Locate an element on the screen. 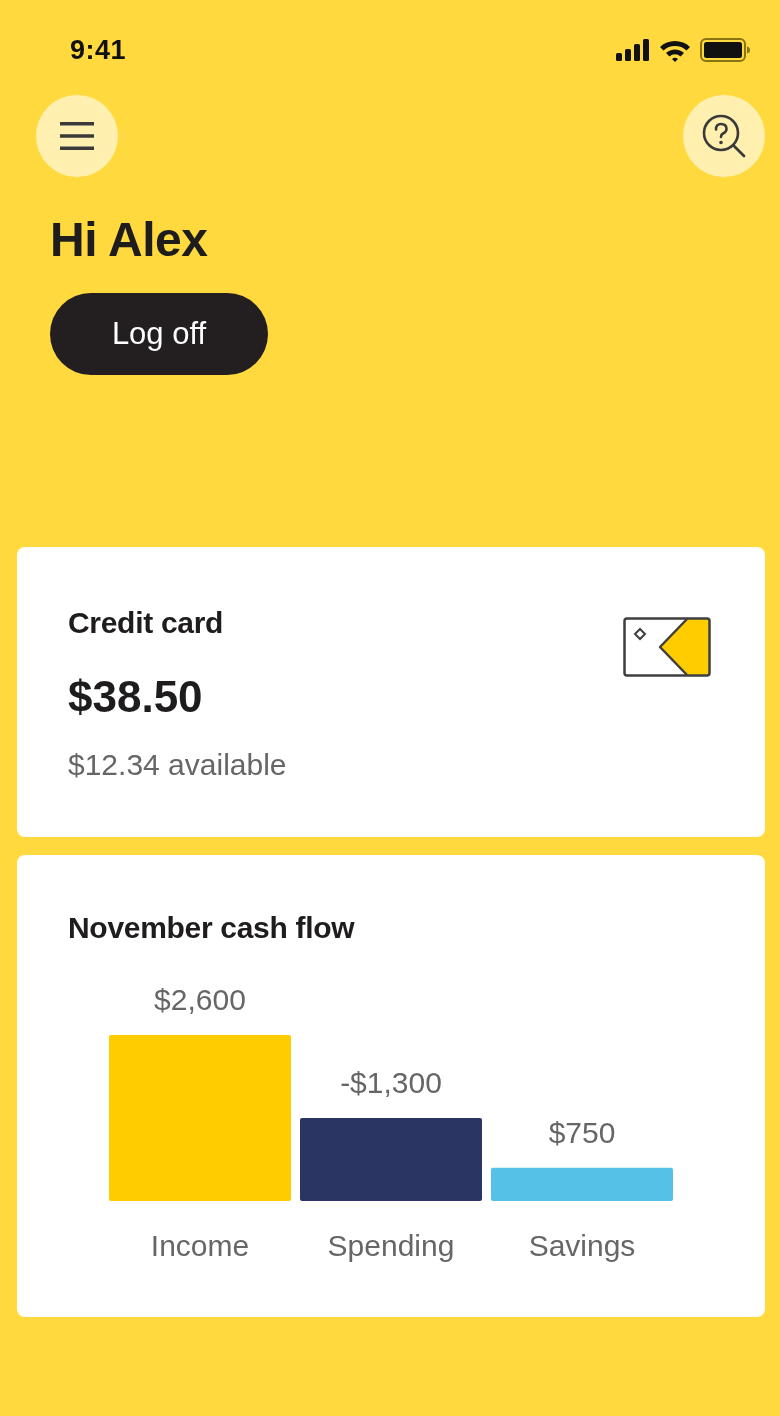 The image size is (780, 1416). available-amount: $12.34 available is located at coordinates (177, 765).